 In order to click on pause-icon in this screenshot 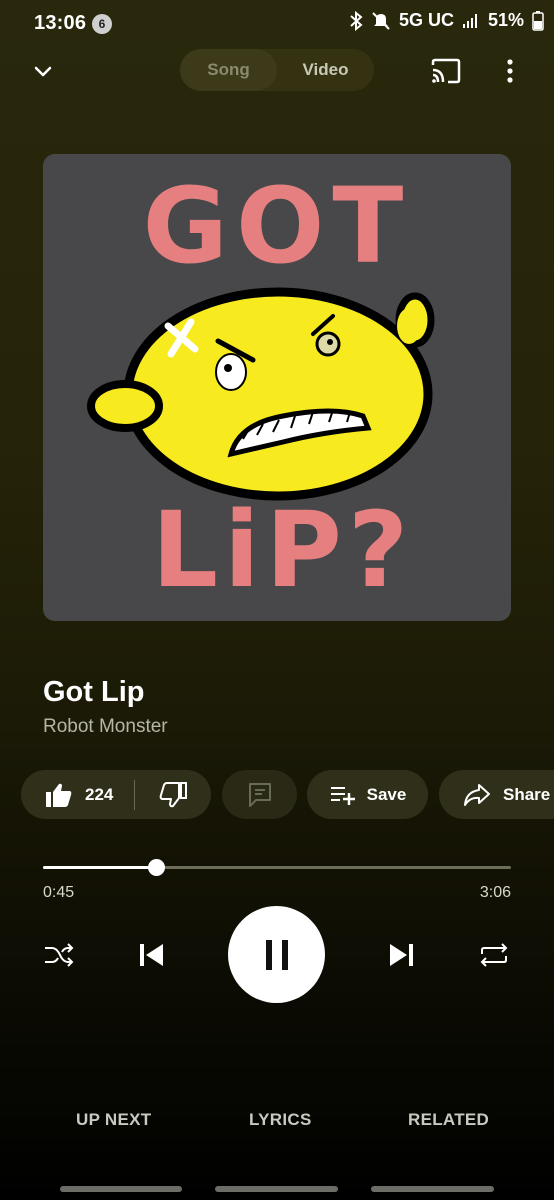, I will do `click(276, 954)`.